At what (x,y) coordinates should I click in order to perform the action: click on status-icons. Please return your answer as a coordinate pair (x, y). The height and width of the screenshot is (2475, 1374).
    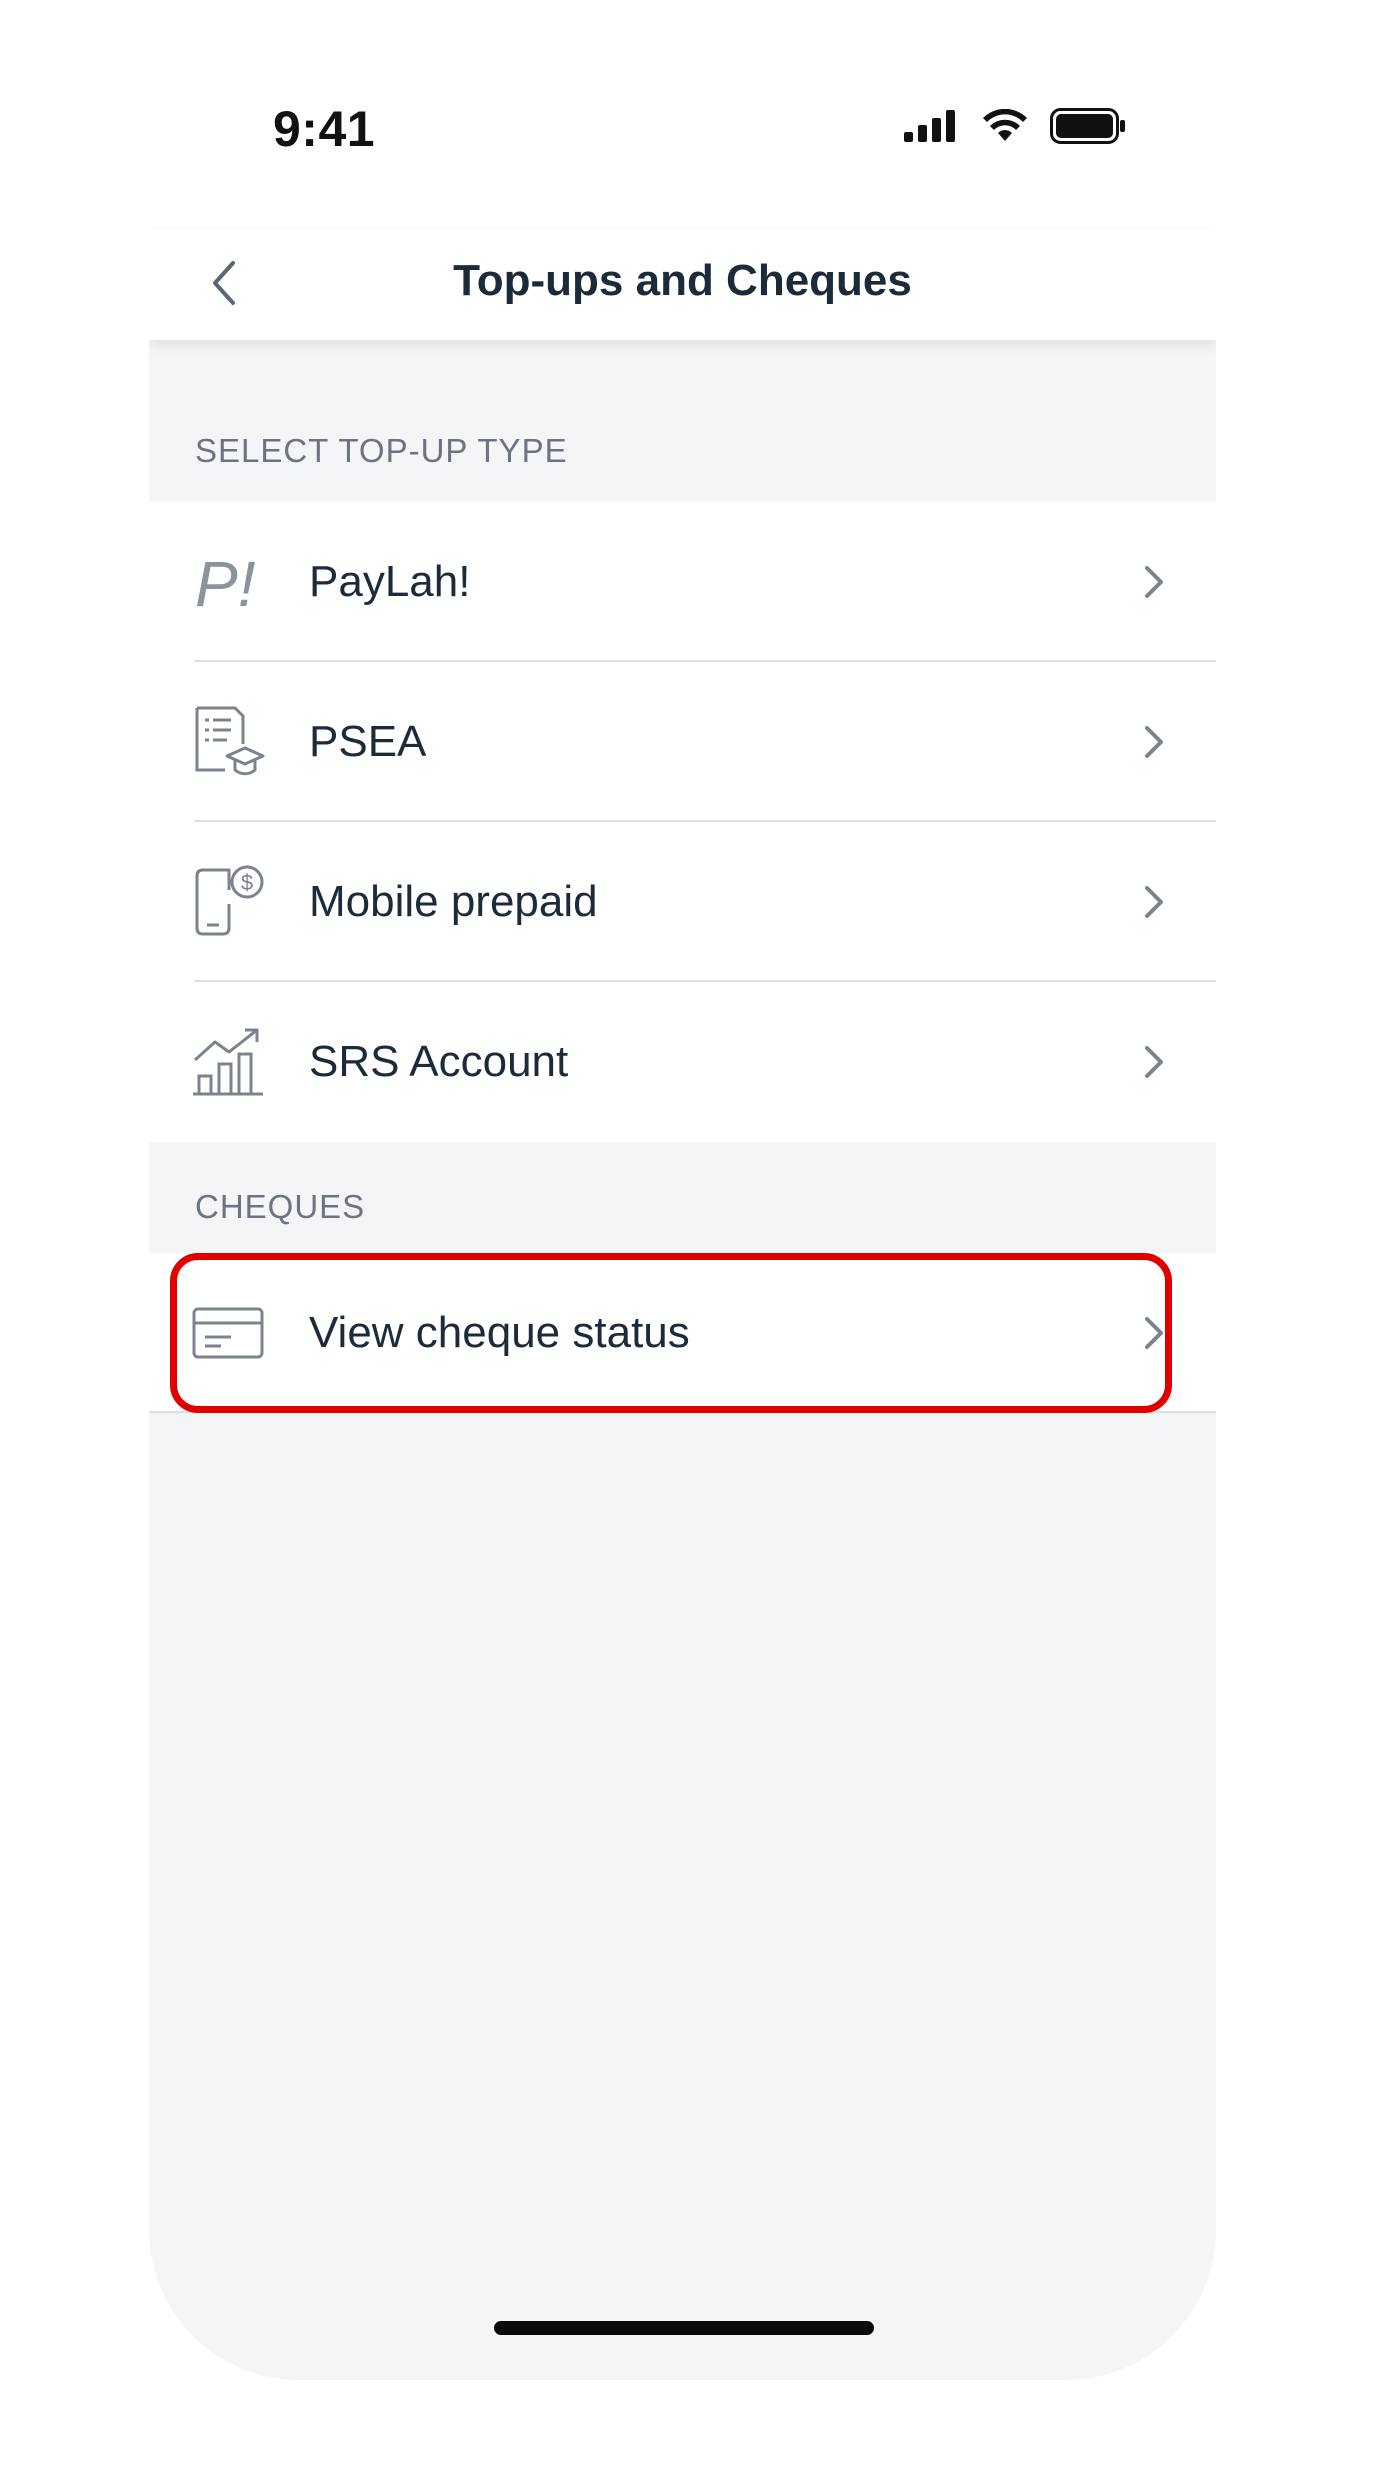
    Looking at the image, I should click on (1015, 128).